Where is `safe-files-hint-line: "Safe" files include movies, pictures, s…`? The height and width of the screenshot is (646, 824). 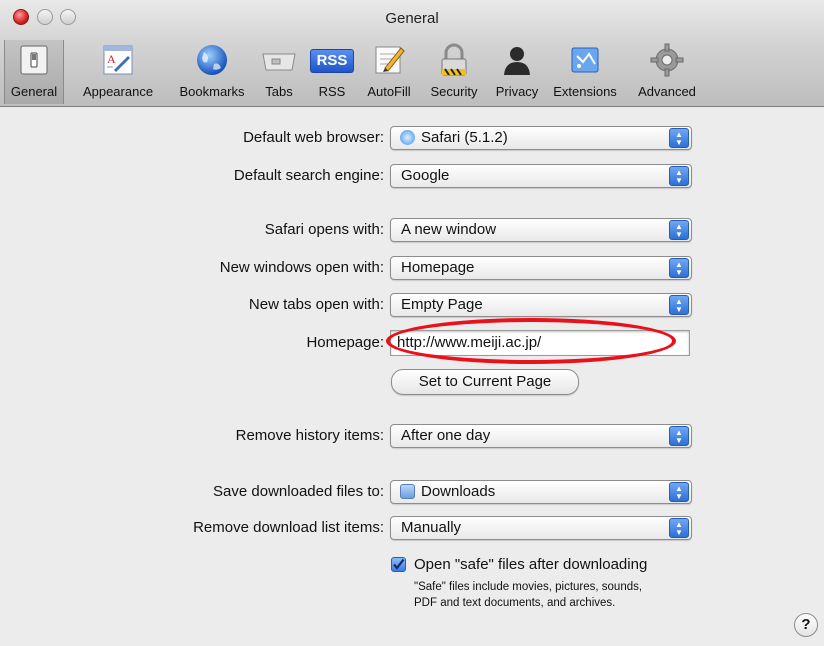 safe-files-hint-line: "Safe" files include movies, pictures, s… is located at coordinates (528, 587).